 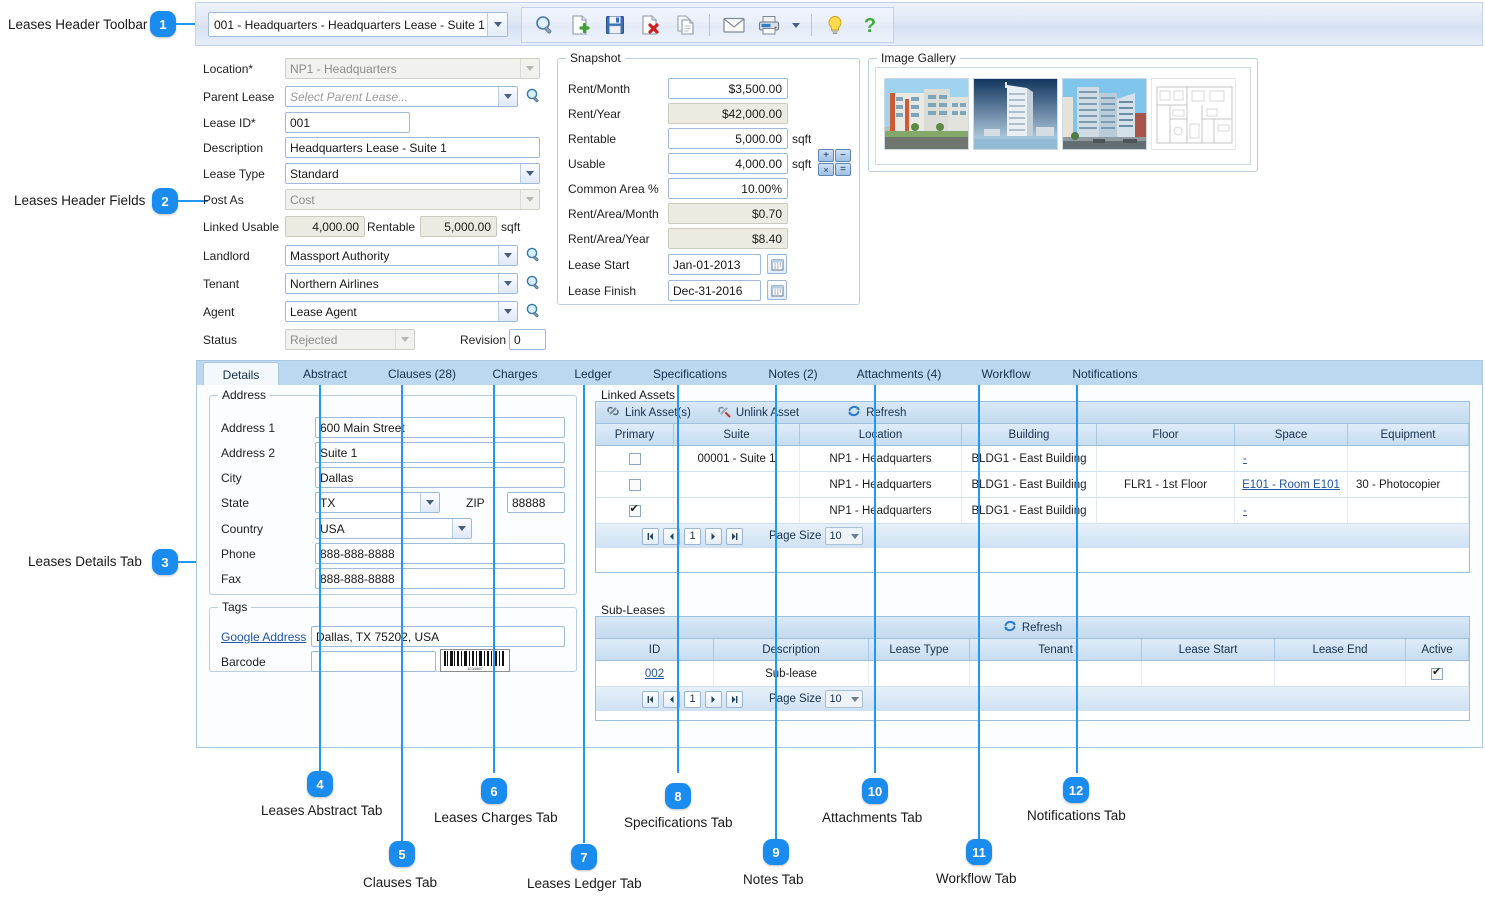 What do you see at coordinates (1291, 434) in the screenshot?
I see `col-space: Space` at bounding box center [1291, 434].